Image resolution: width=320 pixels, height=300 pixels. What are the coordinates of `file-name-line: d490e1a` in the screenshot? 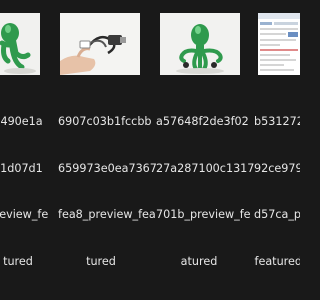 It's located at (21, 121).